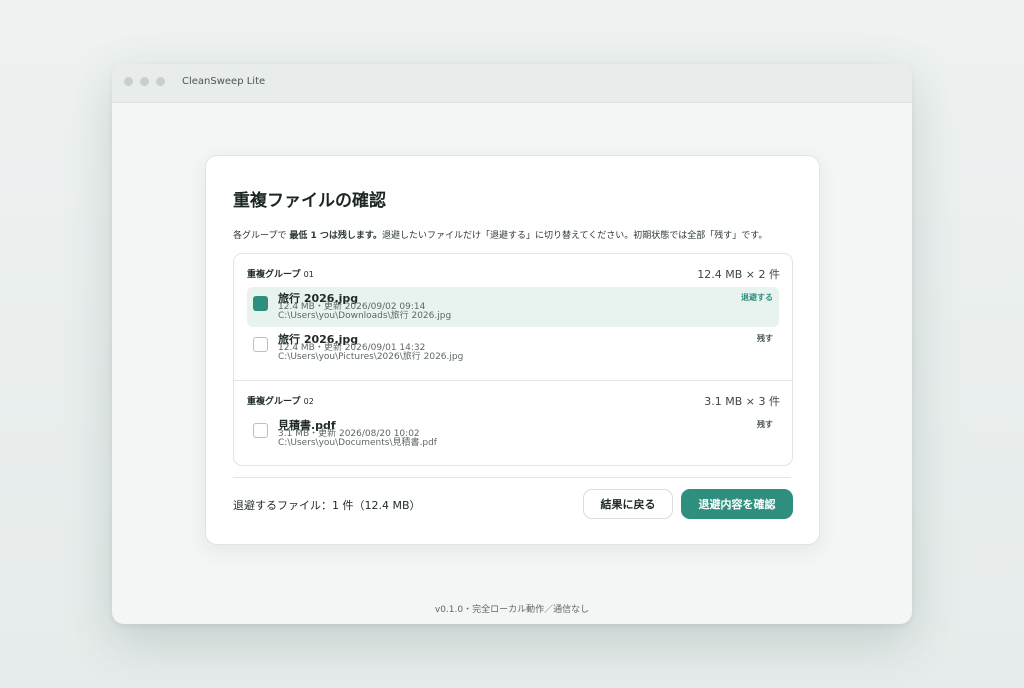 The height and width of the screenshot is (688, 1024). I want to click on file-path: C:\Users\you\Documents\見積書.pdf, so click(357, 443).